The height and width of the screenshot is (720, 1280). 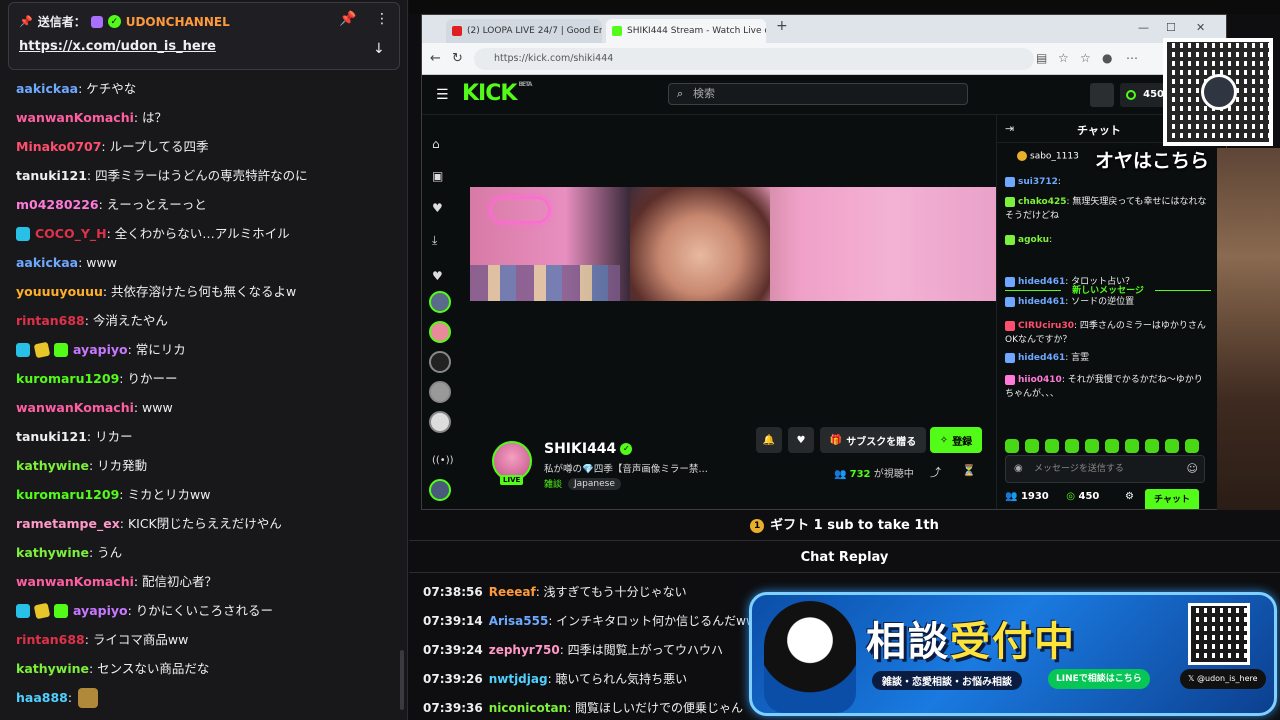 What do you see at coordinates (1102, 95) in the screenshot?
I see `user-menu-button` at bounding box center [1102, 95].